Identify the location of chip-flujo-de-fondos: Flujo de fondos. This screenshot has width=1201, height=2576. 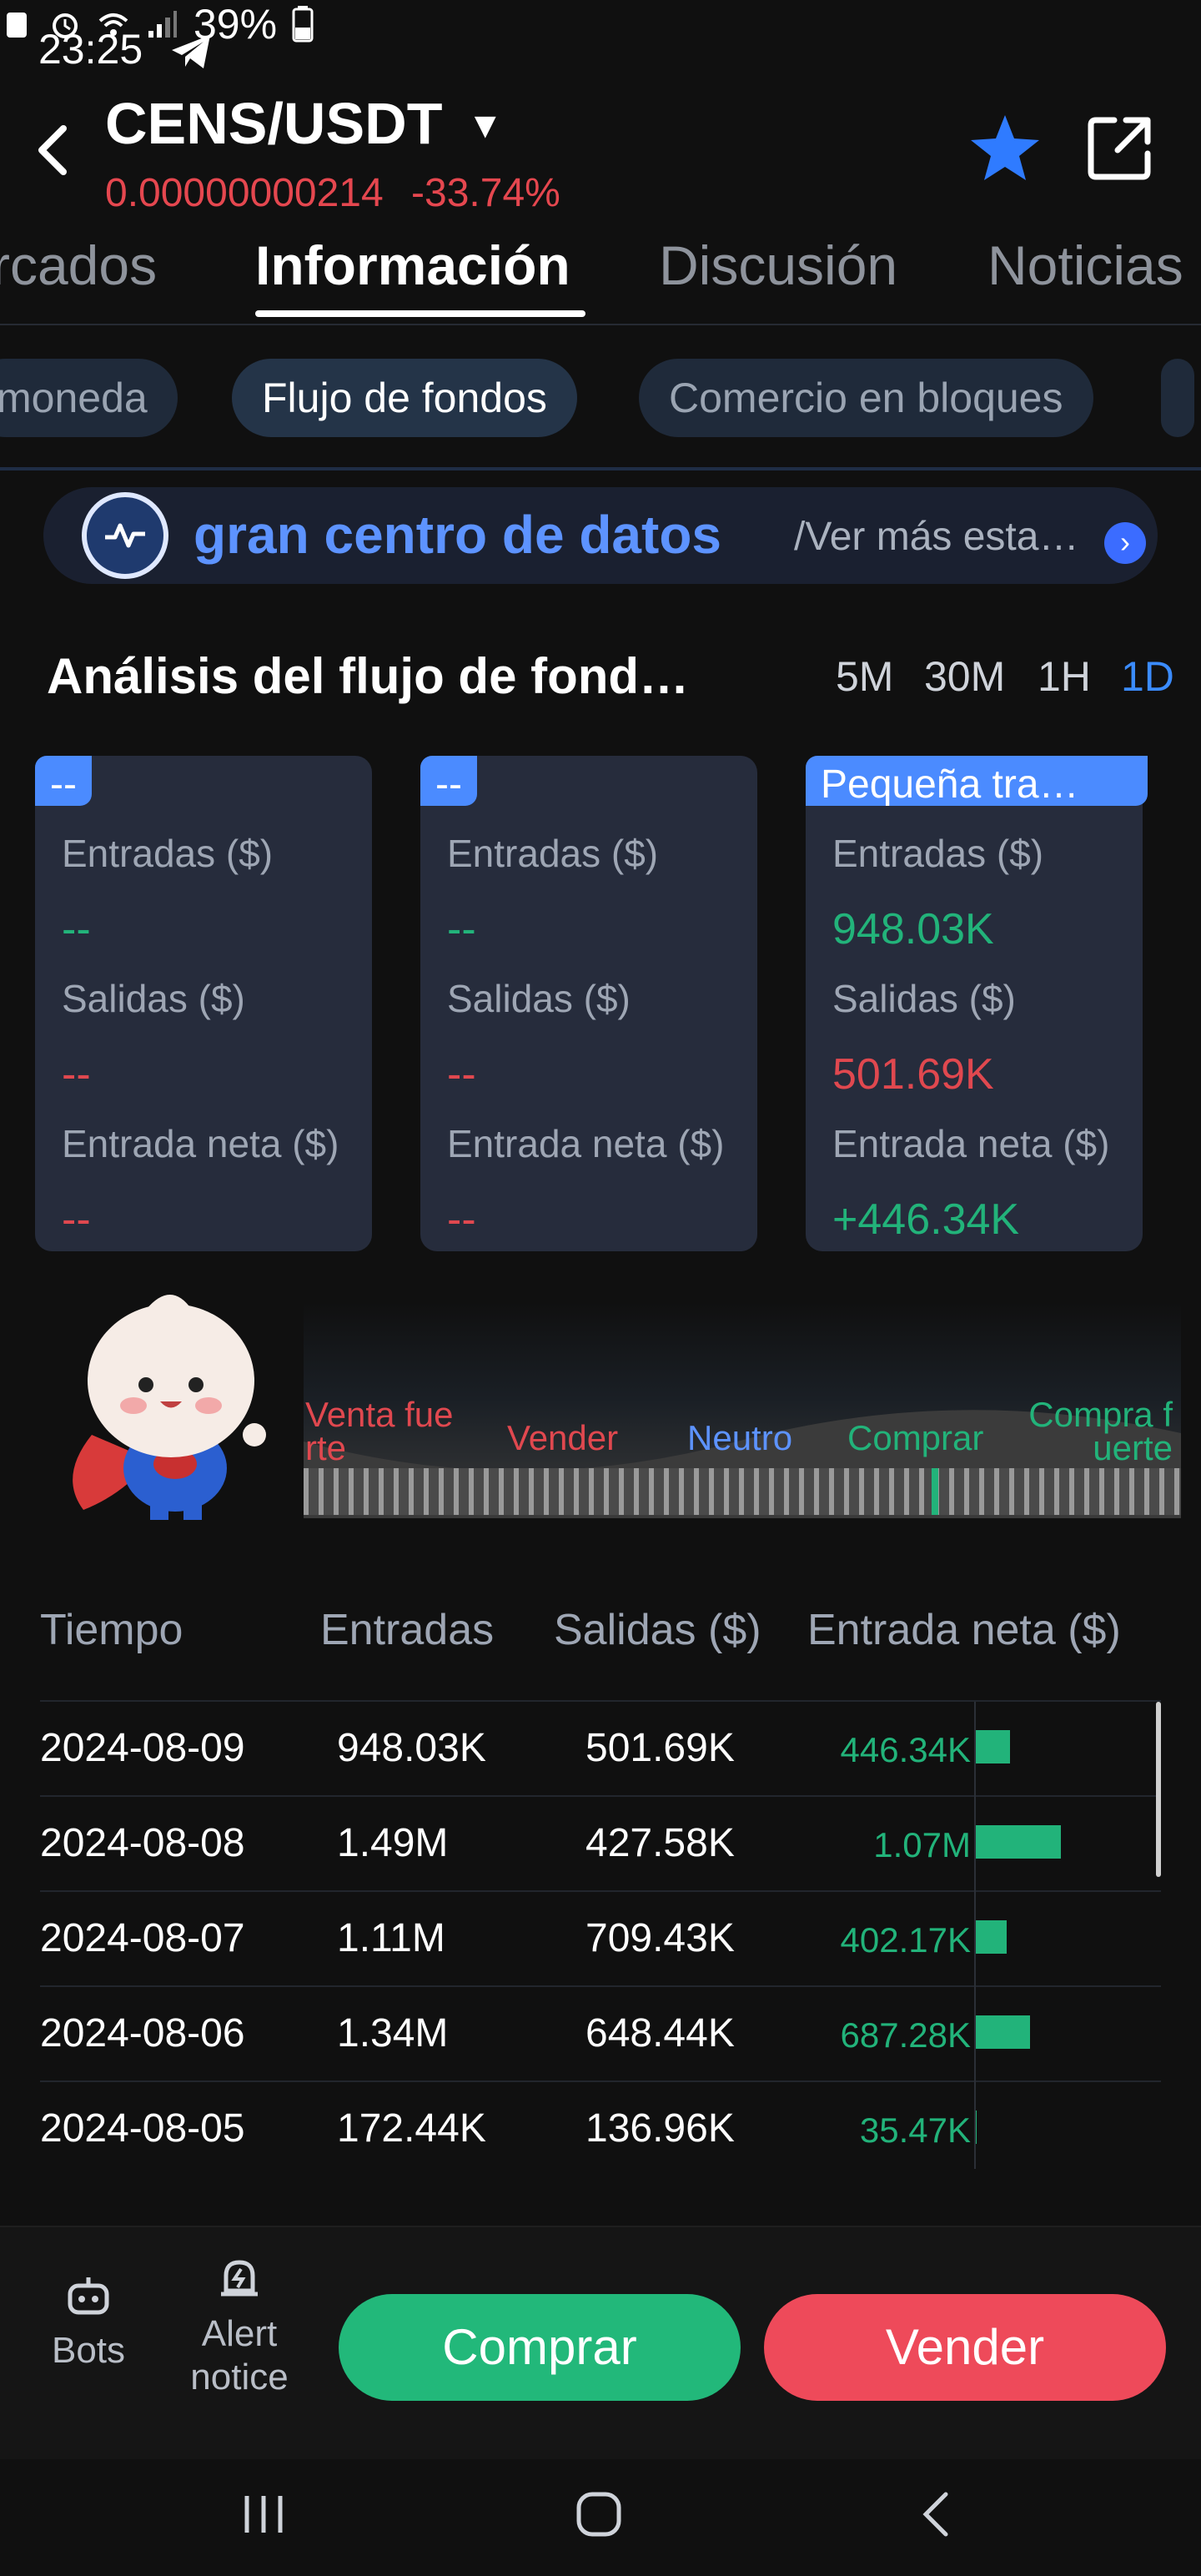
(405, 398).